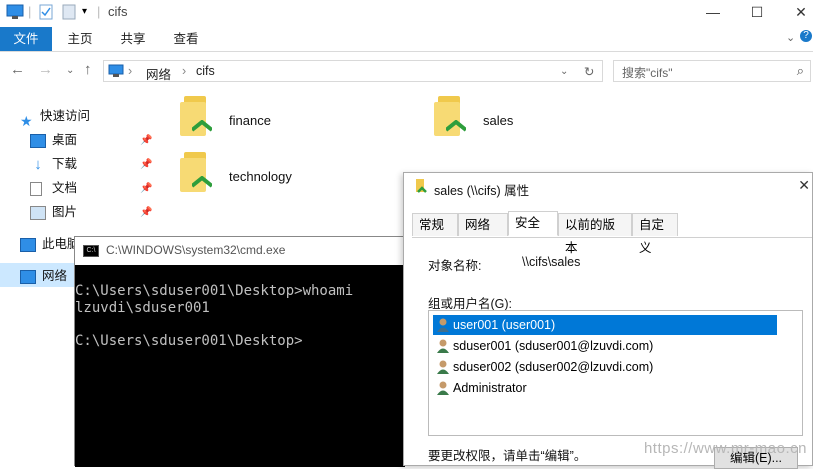  I want to click on console-line: lzuvdi\sduser001, so click(142, 307).